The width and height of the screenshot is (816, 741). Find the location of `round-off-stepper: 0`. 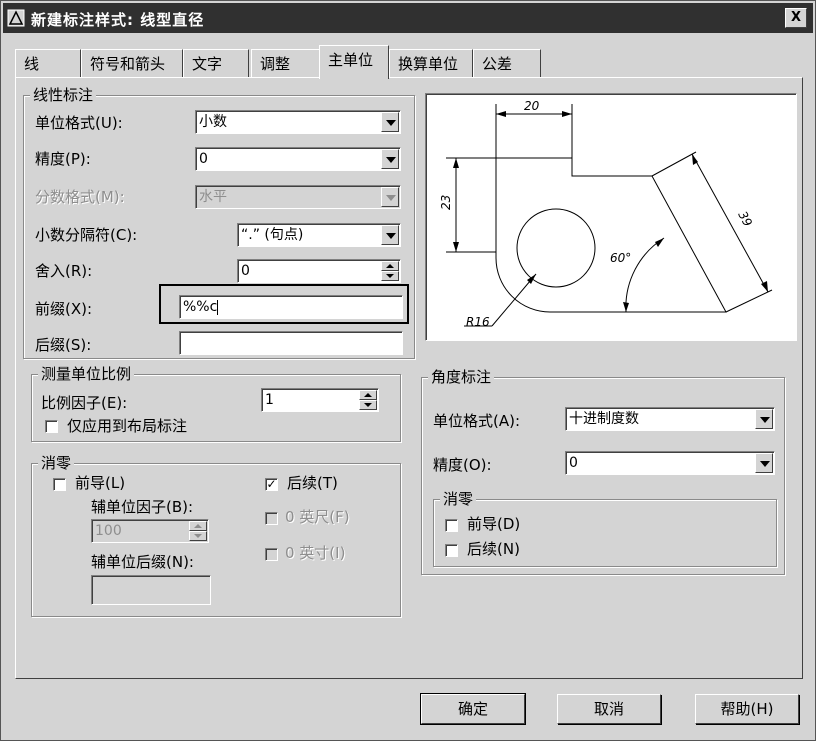

round-off-stepper: 0 is located at coordinates (319, 271).